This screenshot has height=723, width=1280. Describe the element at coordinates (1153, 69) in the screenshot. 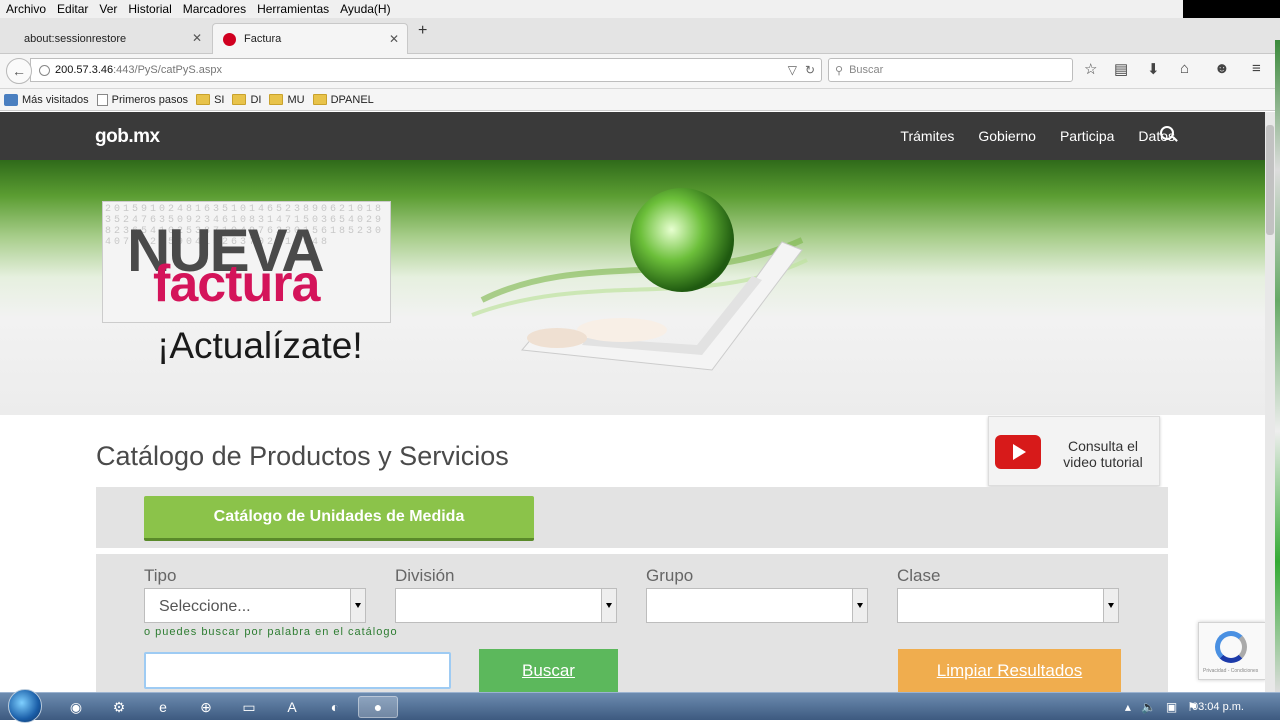

I see `download-icon: ⬇` at that location.